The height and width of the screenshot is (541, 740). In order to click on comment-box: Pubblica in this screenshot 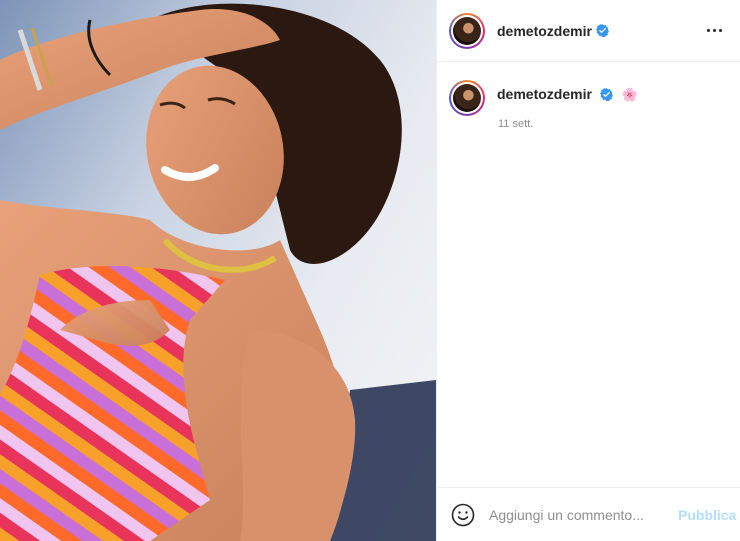, I will do `click(588, 514)`.